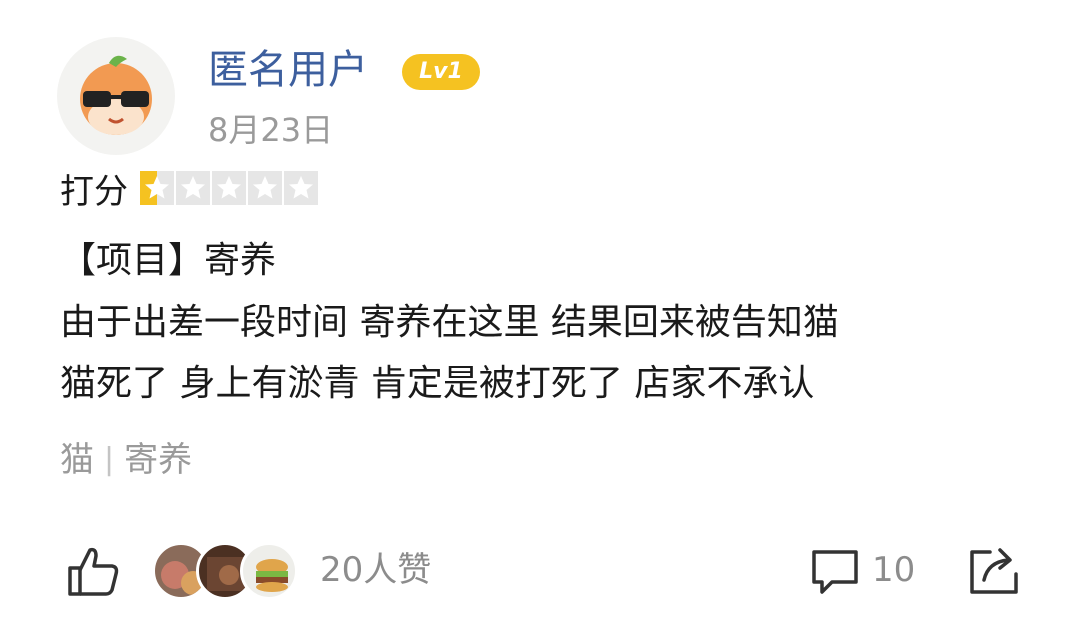  What do you see at coordinates (269, 571) in the screenshot?
I see `liker-avatar` at bounding box center [269, 571].